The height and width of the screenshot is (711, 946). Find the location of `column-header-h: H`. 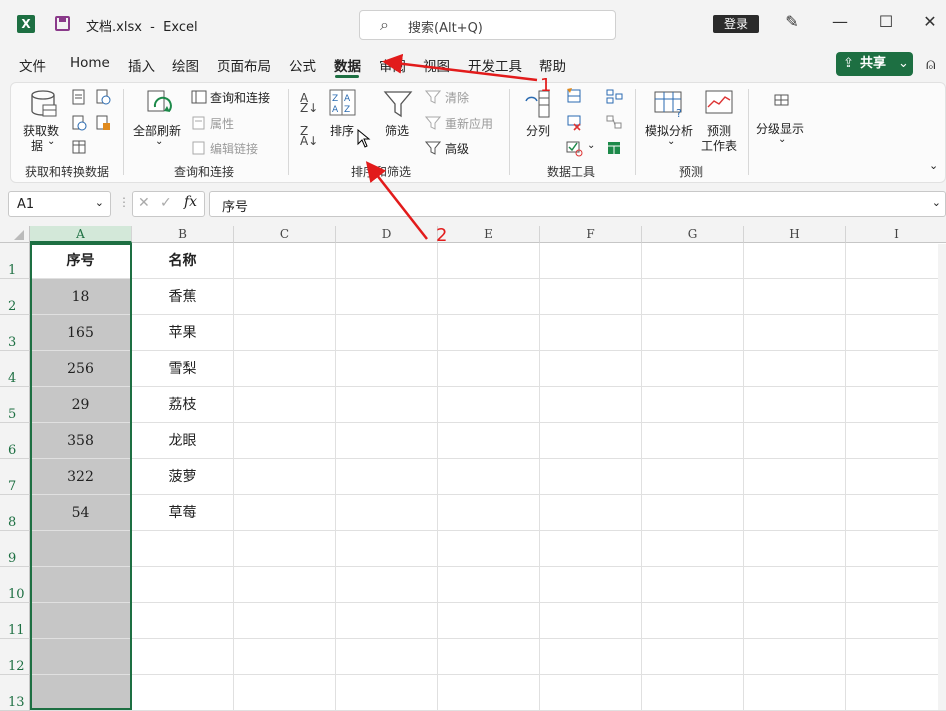

column-header-h: H is located at coordinates (795, 234).